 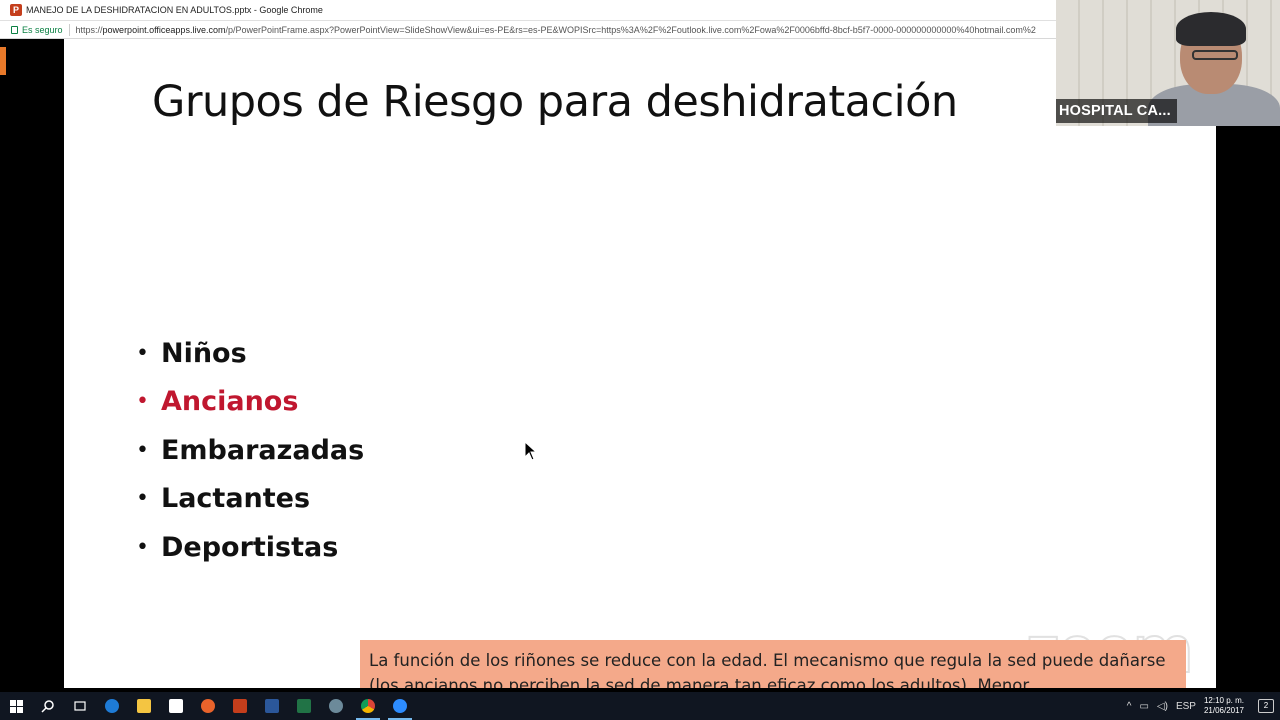 What do you see at coordinates (229, 402) in the screenshot?
I see `bullet-text: Ancianos` at bounding box center [229, 402].